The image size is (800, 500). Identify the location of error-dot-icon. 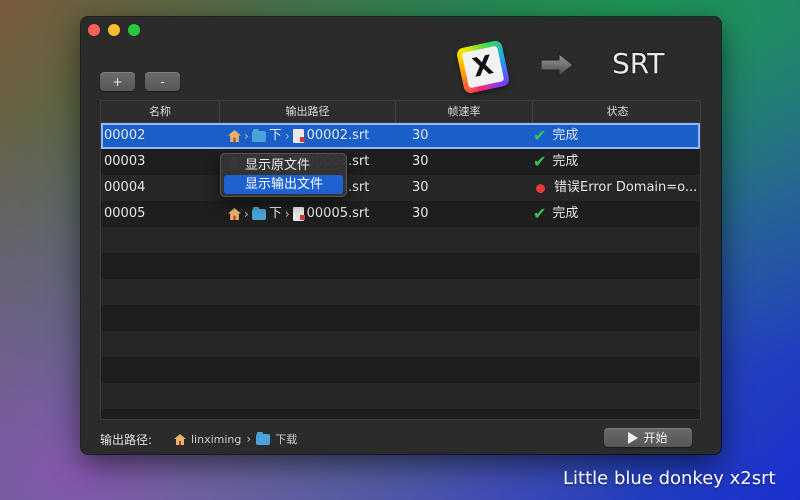
(540, 188).